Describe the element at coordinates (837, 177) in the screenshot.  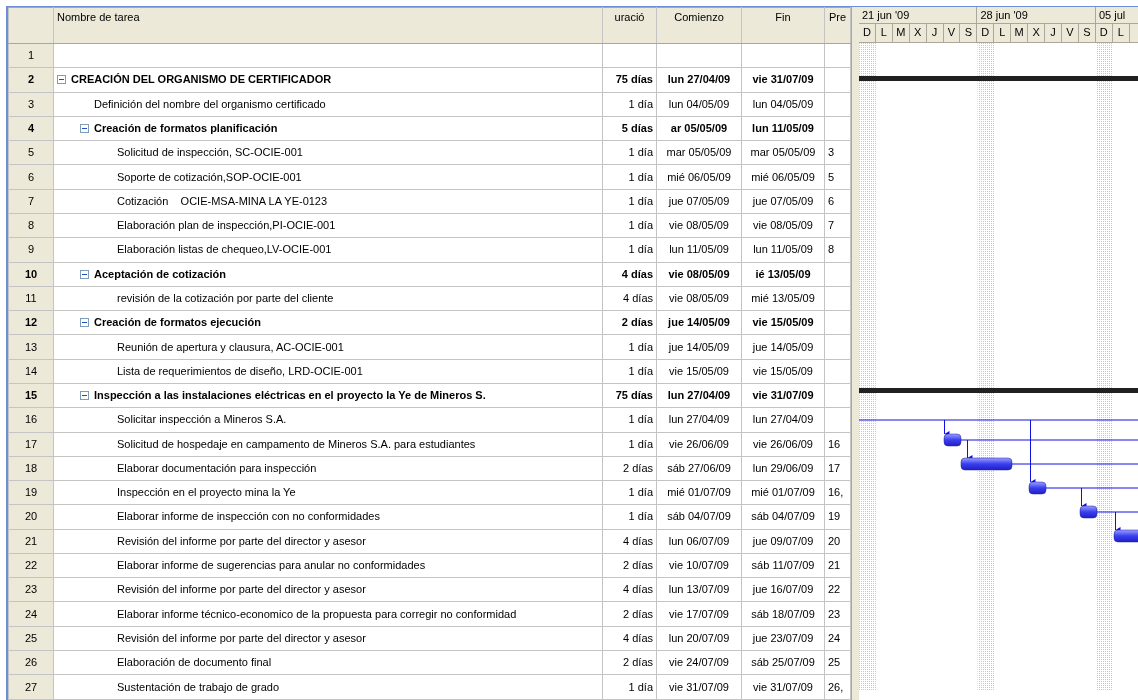
I see `pred-cell: 5` at that location.